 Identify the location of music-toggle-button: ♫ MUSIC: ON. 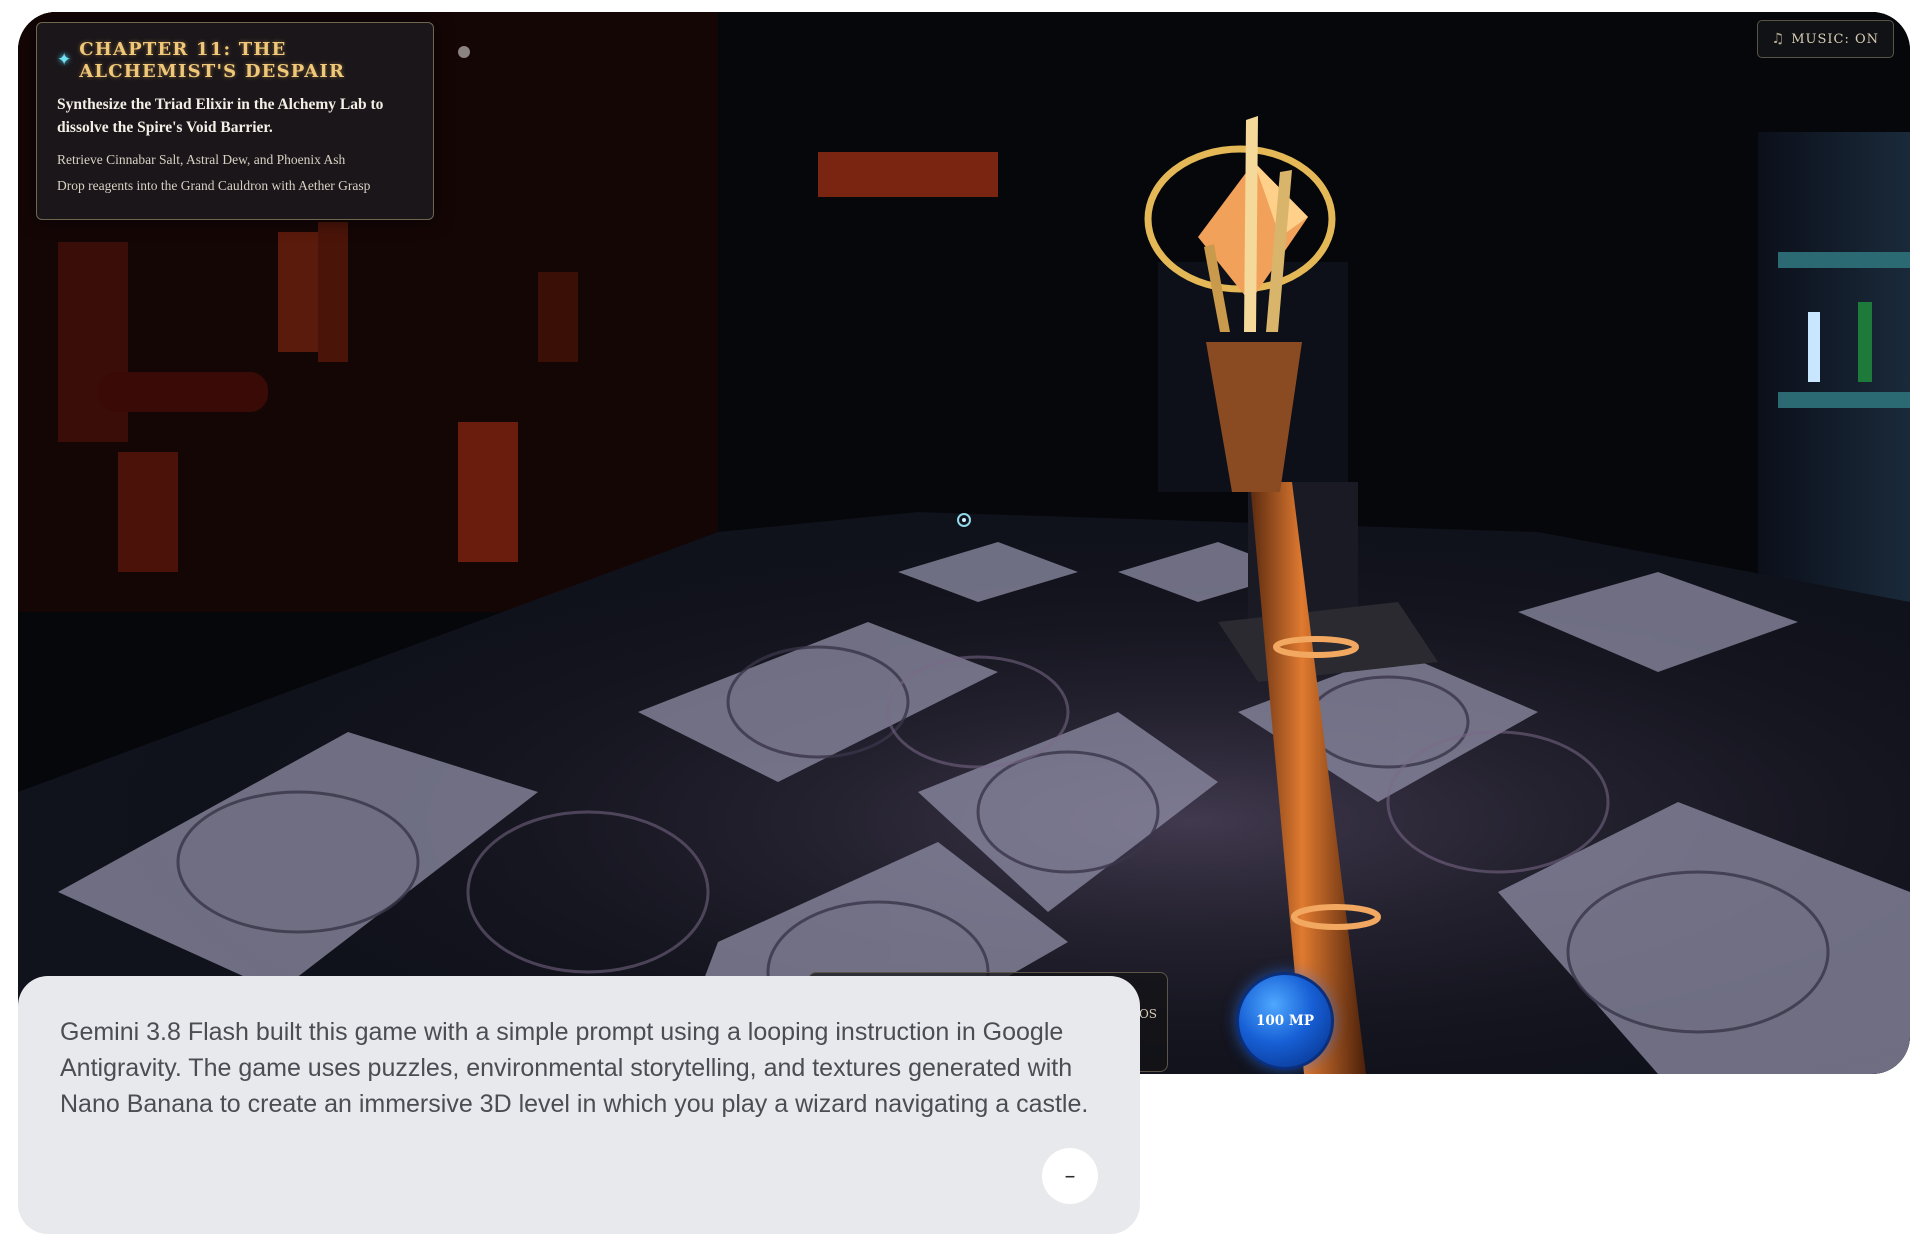
(1825, 39).